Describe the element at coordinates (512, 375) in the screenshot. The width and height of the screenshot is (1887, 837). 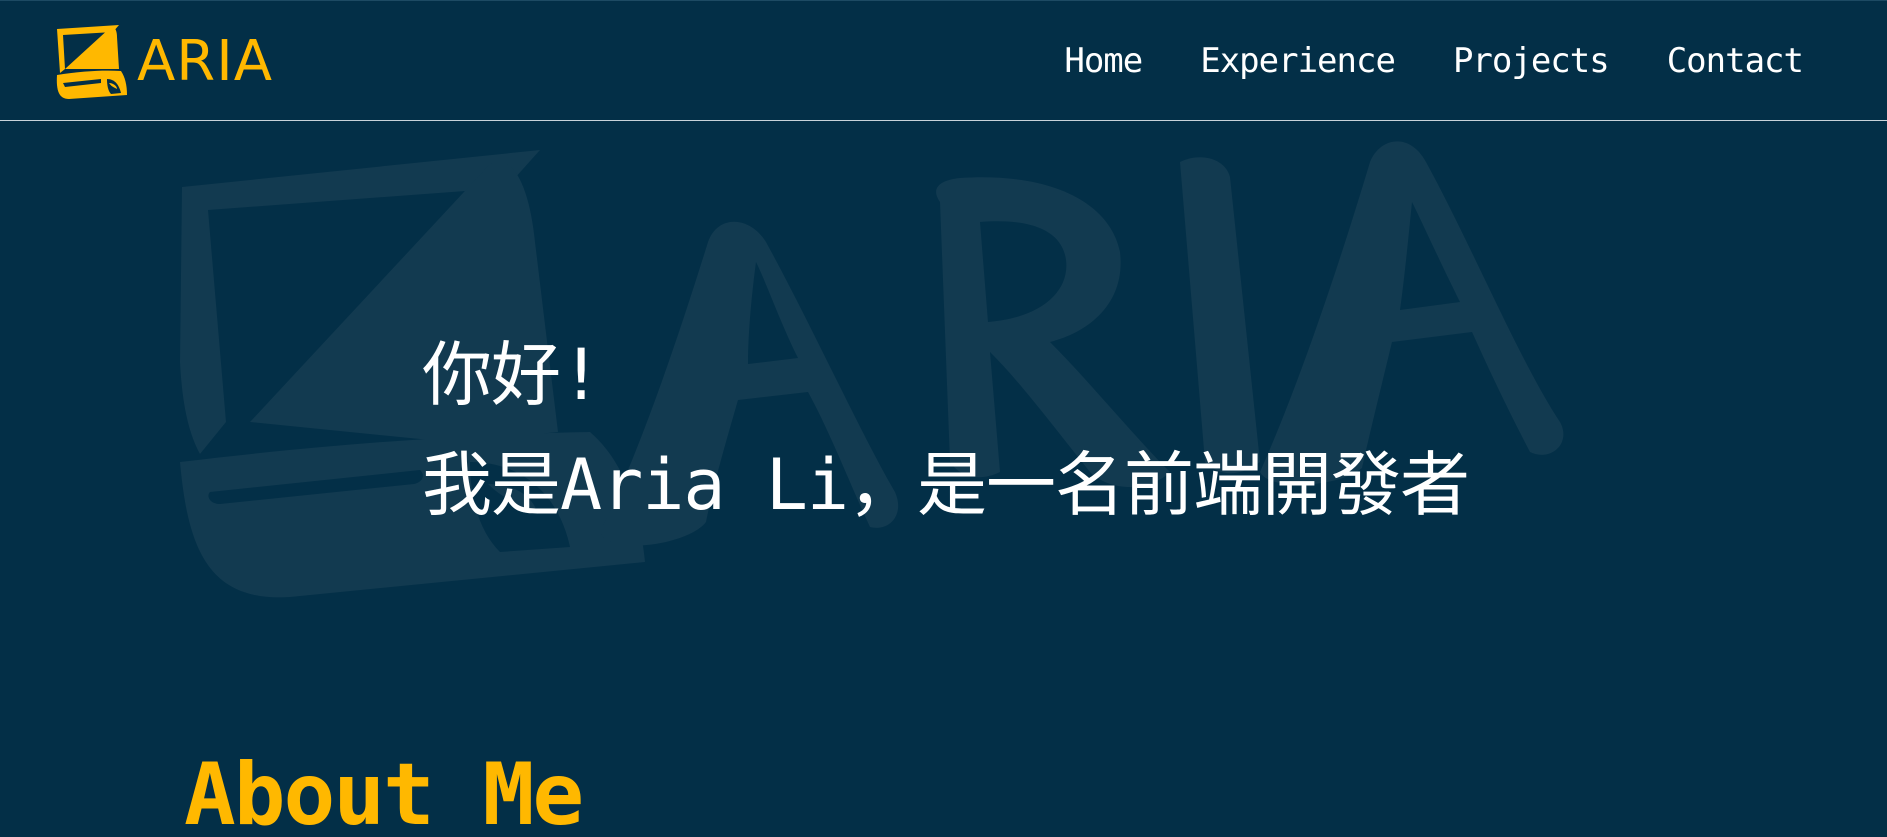
I see `greeting-hello: 你好!` at that location.